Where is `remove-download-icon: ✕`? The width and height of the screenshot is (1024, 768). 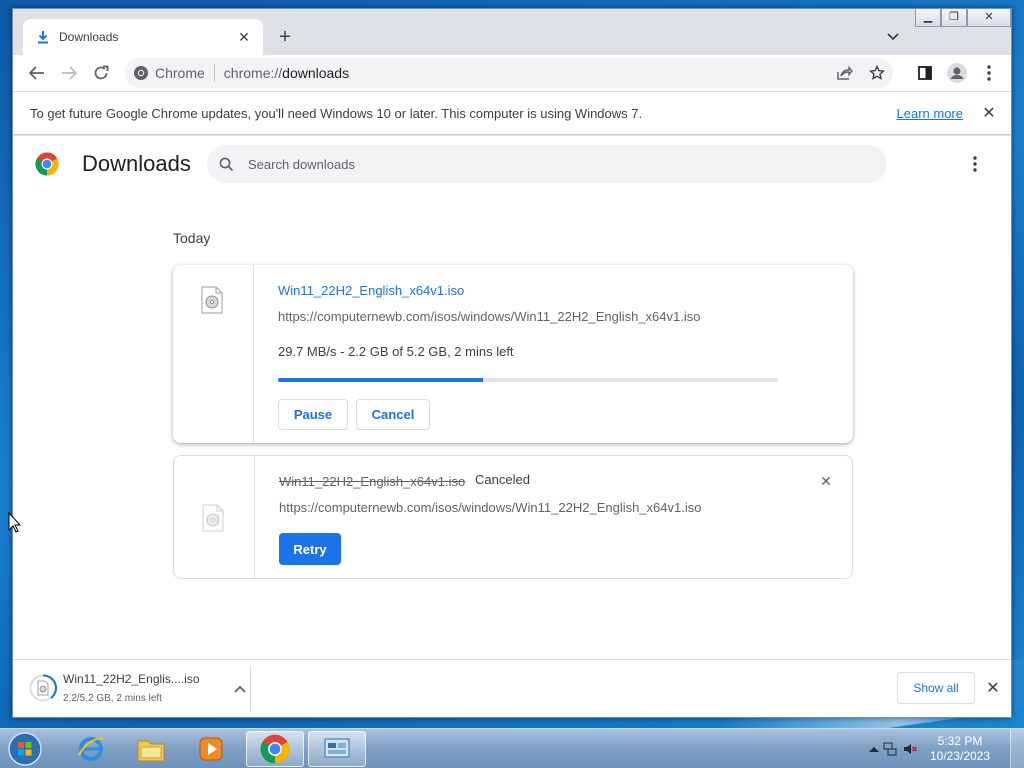 remove-download-icon: ✕ is located at coordinates (826, 481).